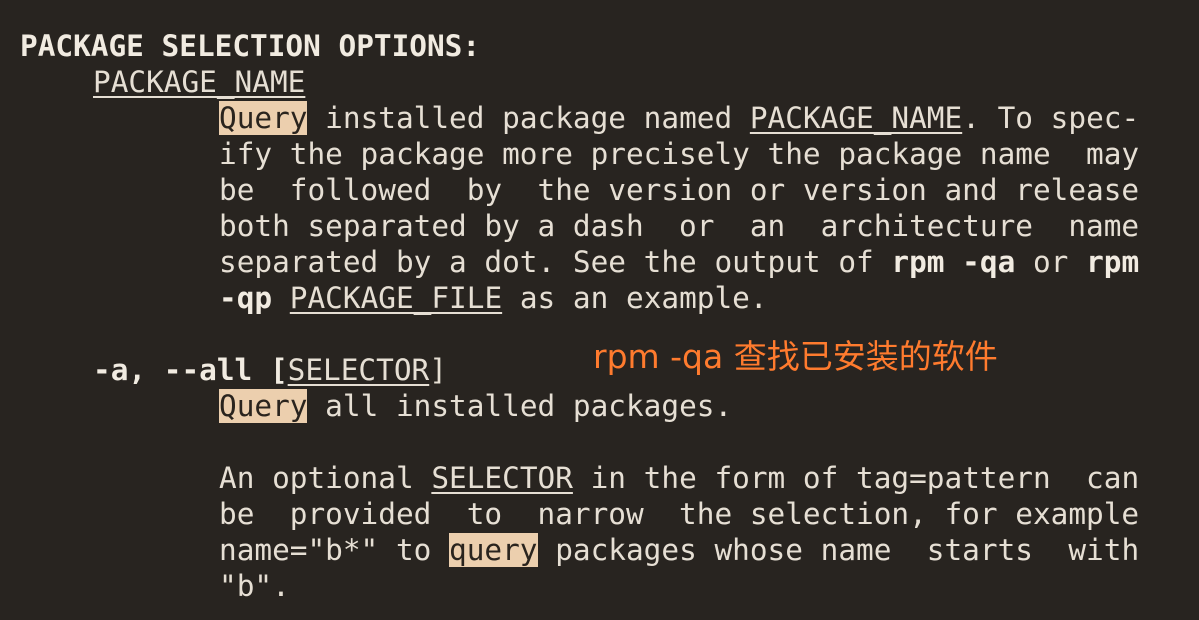  Describe the element at coordinates (856, 118) in the screenshot. I see `argument-package-name: PACKAGE_NAME` at that location.